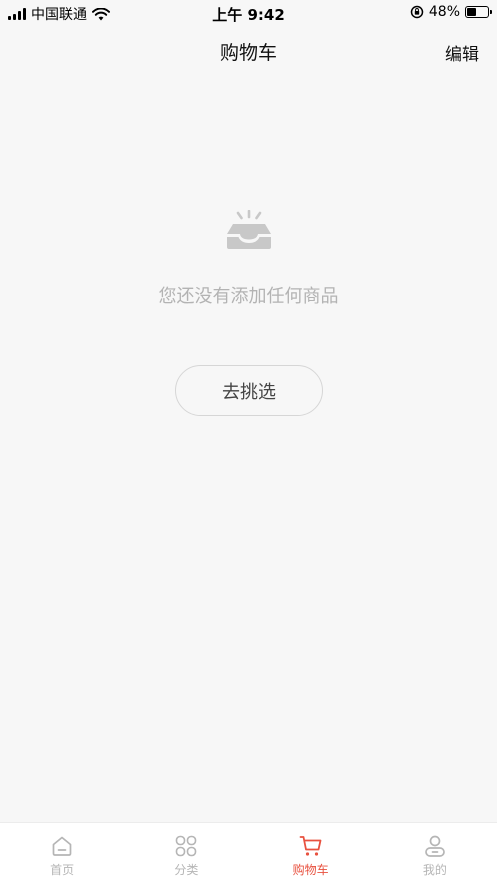 The height and width of the screenshot is (883, 497). I want to click on battery-percent: 48%, so click(444, 12).